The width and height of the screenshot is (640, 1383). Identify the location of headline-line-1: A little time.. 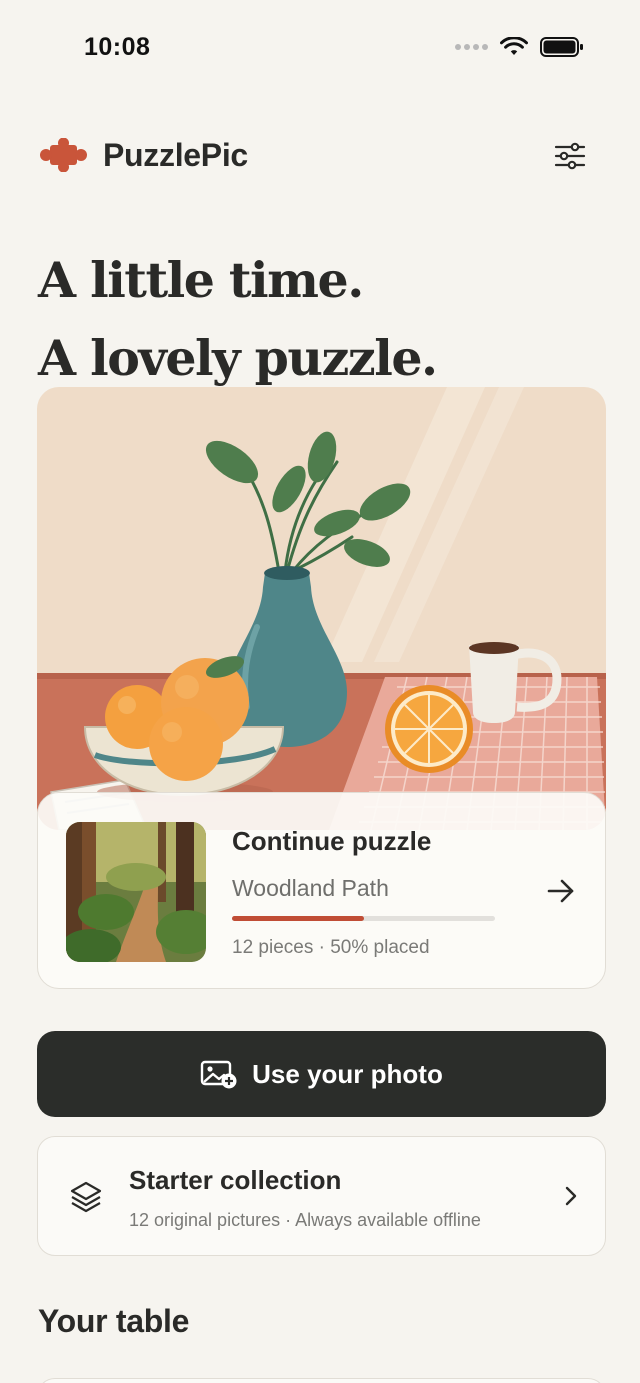
(201, 280).